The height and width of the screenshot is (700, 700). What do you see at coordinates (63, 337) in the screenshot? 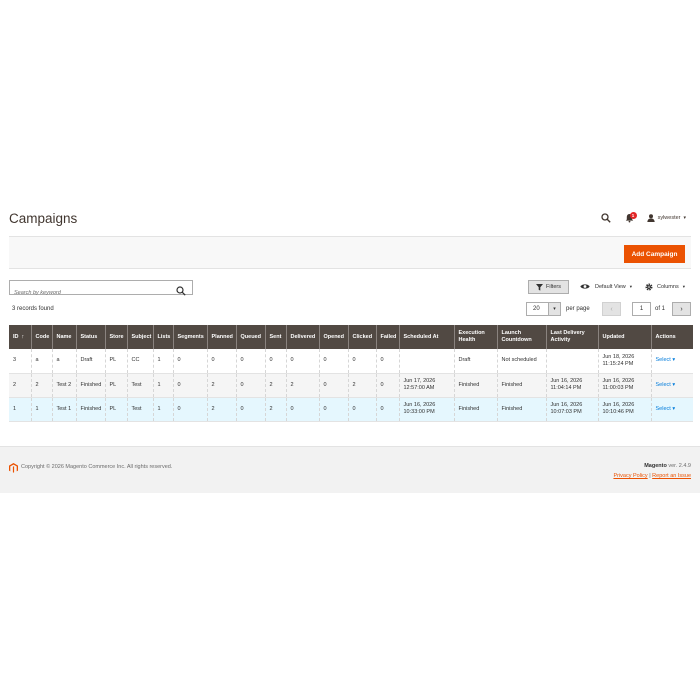
I see `column-header-name: Name` at bounding box center [63, 337].